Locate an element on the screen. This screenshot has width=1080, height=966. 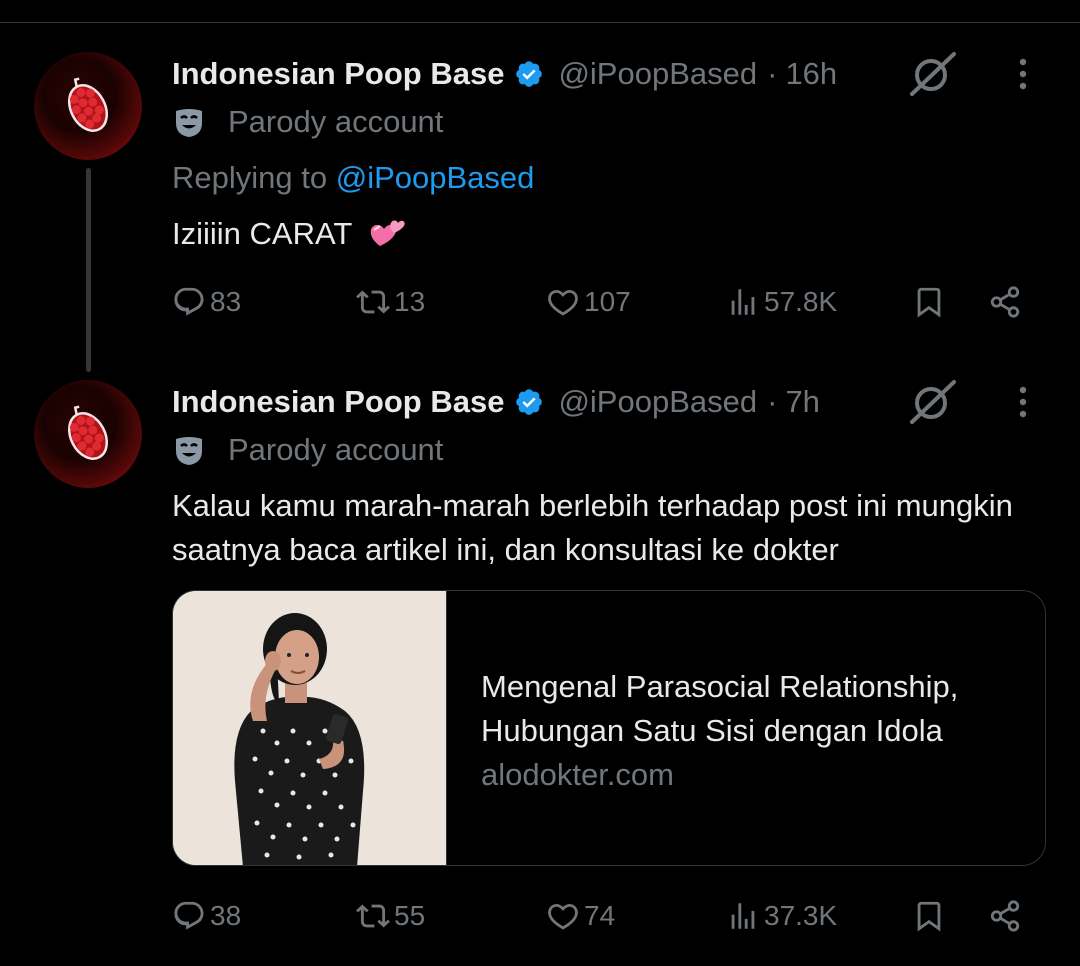
revolving-hearts-emoji-icon is located at coordinates (388, 233).